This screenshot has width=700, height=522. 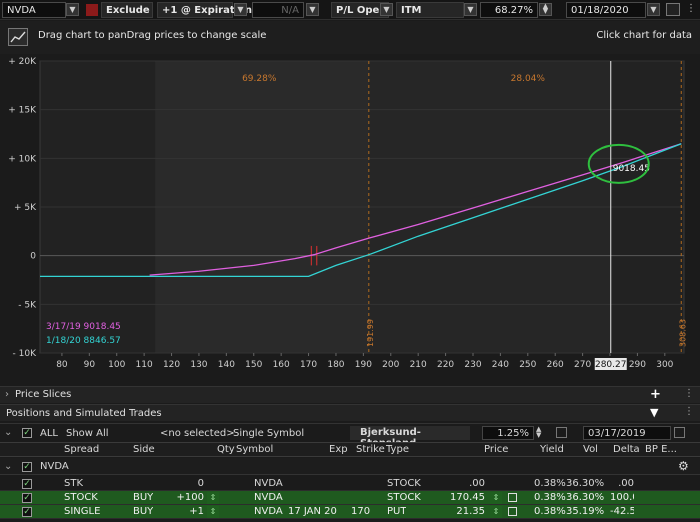 I want to click on col-spread: Spread, so click(x=81, y=449).